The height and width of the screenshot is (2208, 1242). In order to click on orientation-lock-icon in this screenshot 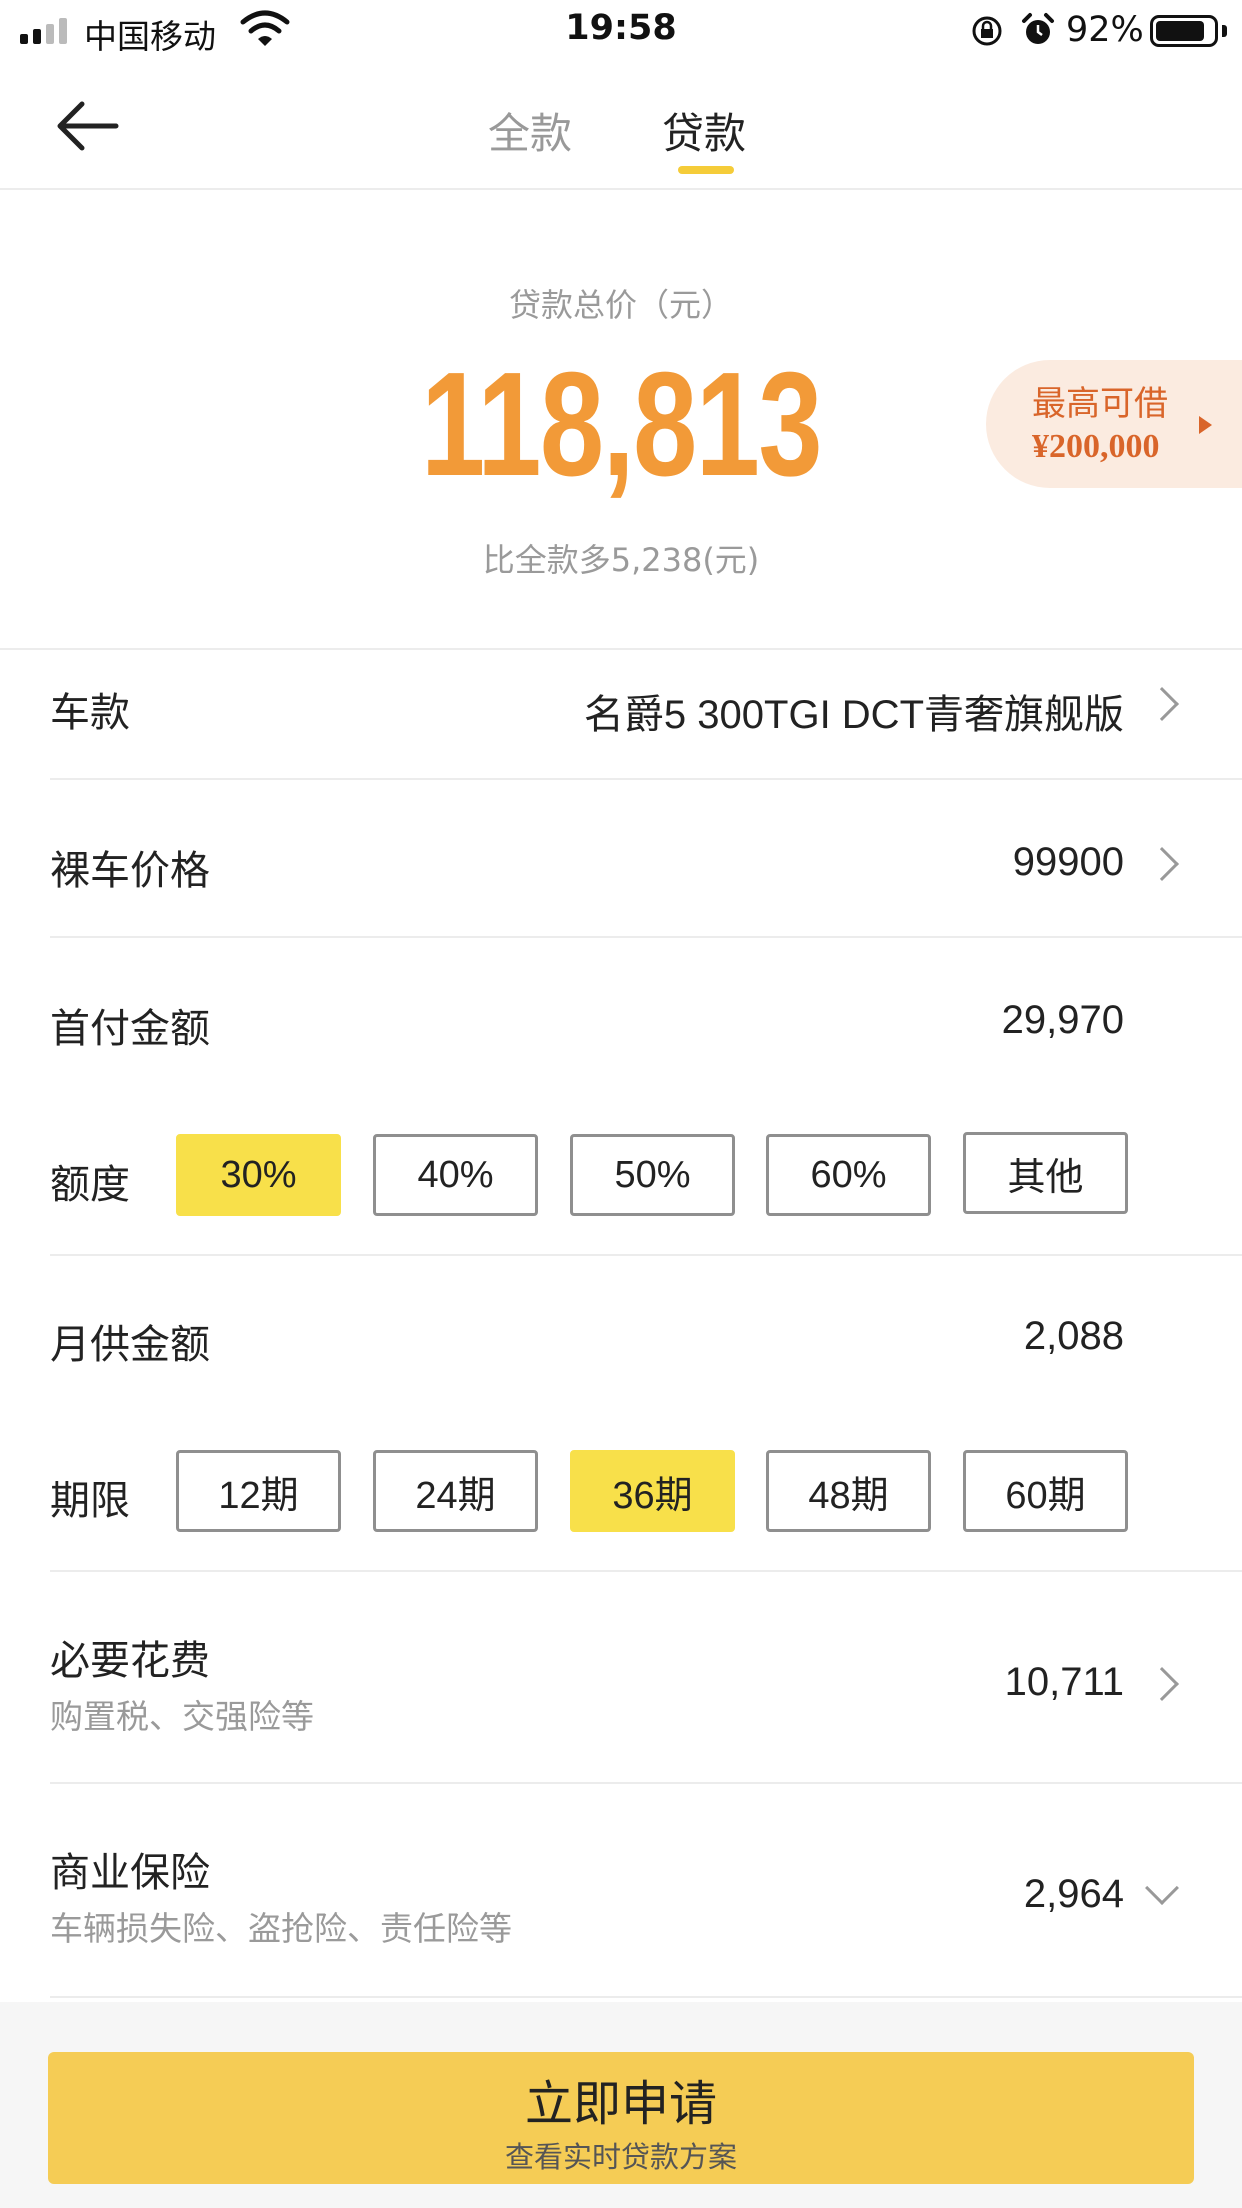, I will do `click(987, 31)`.